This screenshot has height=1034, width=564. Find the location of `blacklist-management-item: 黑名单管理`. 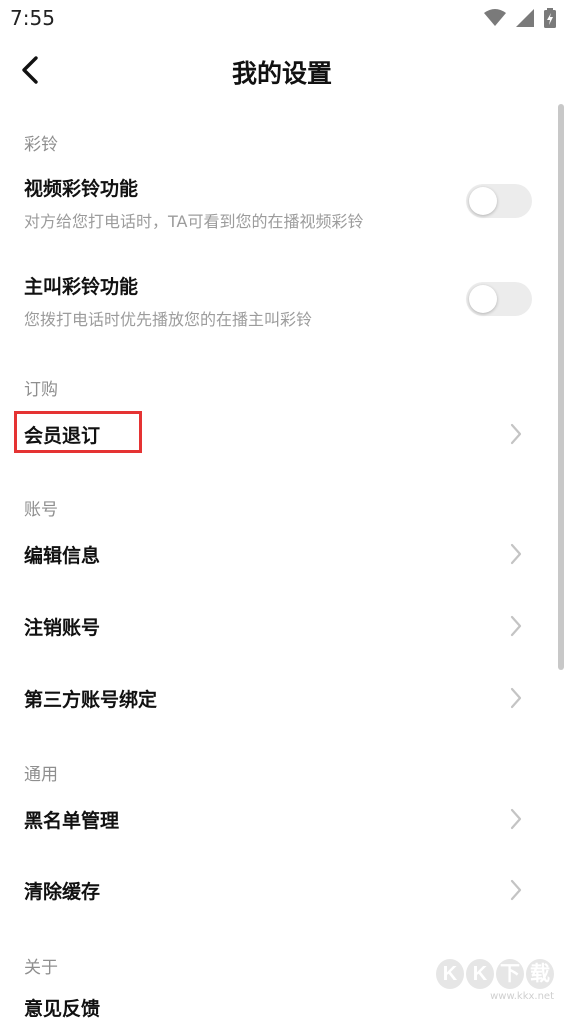

blacklist-management-item: 黑名单管理 is located at coordinates (278, 819).